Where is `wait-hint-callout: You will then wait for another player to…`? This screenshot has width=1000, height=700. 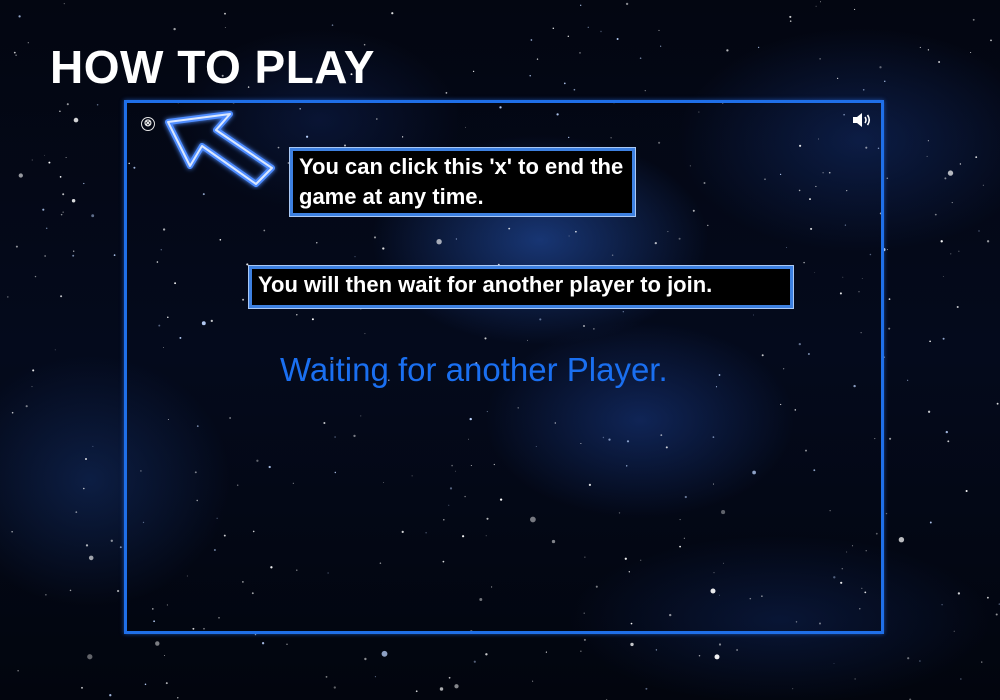 wait-hint-callout: You will then wait for another player to… is located at coordinates (521, 287).